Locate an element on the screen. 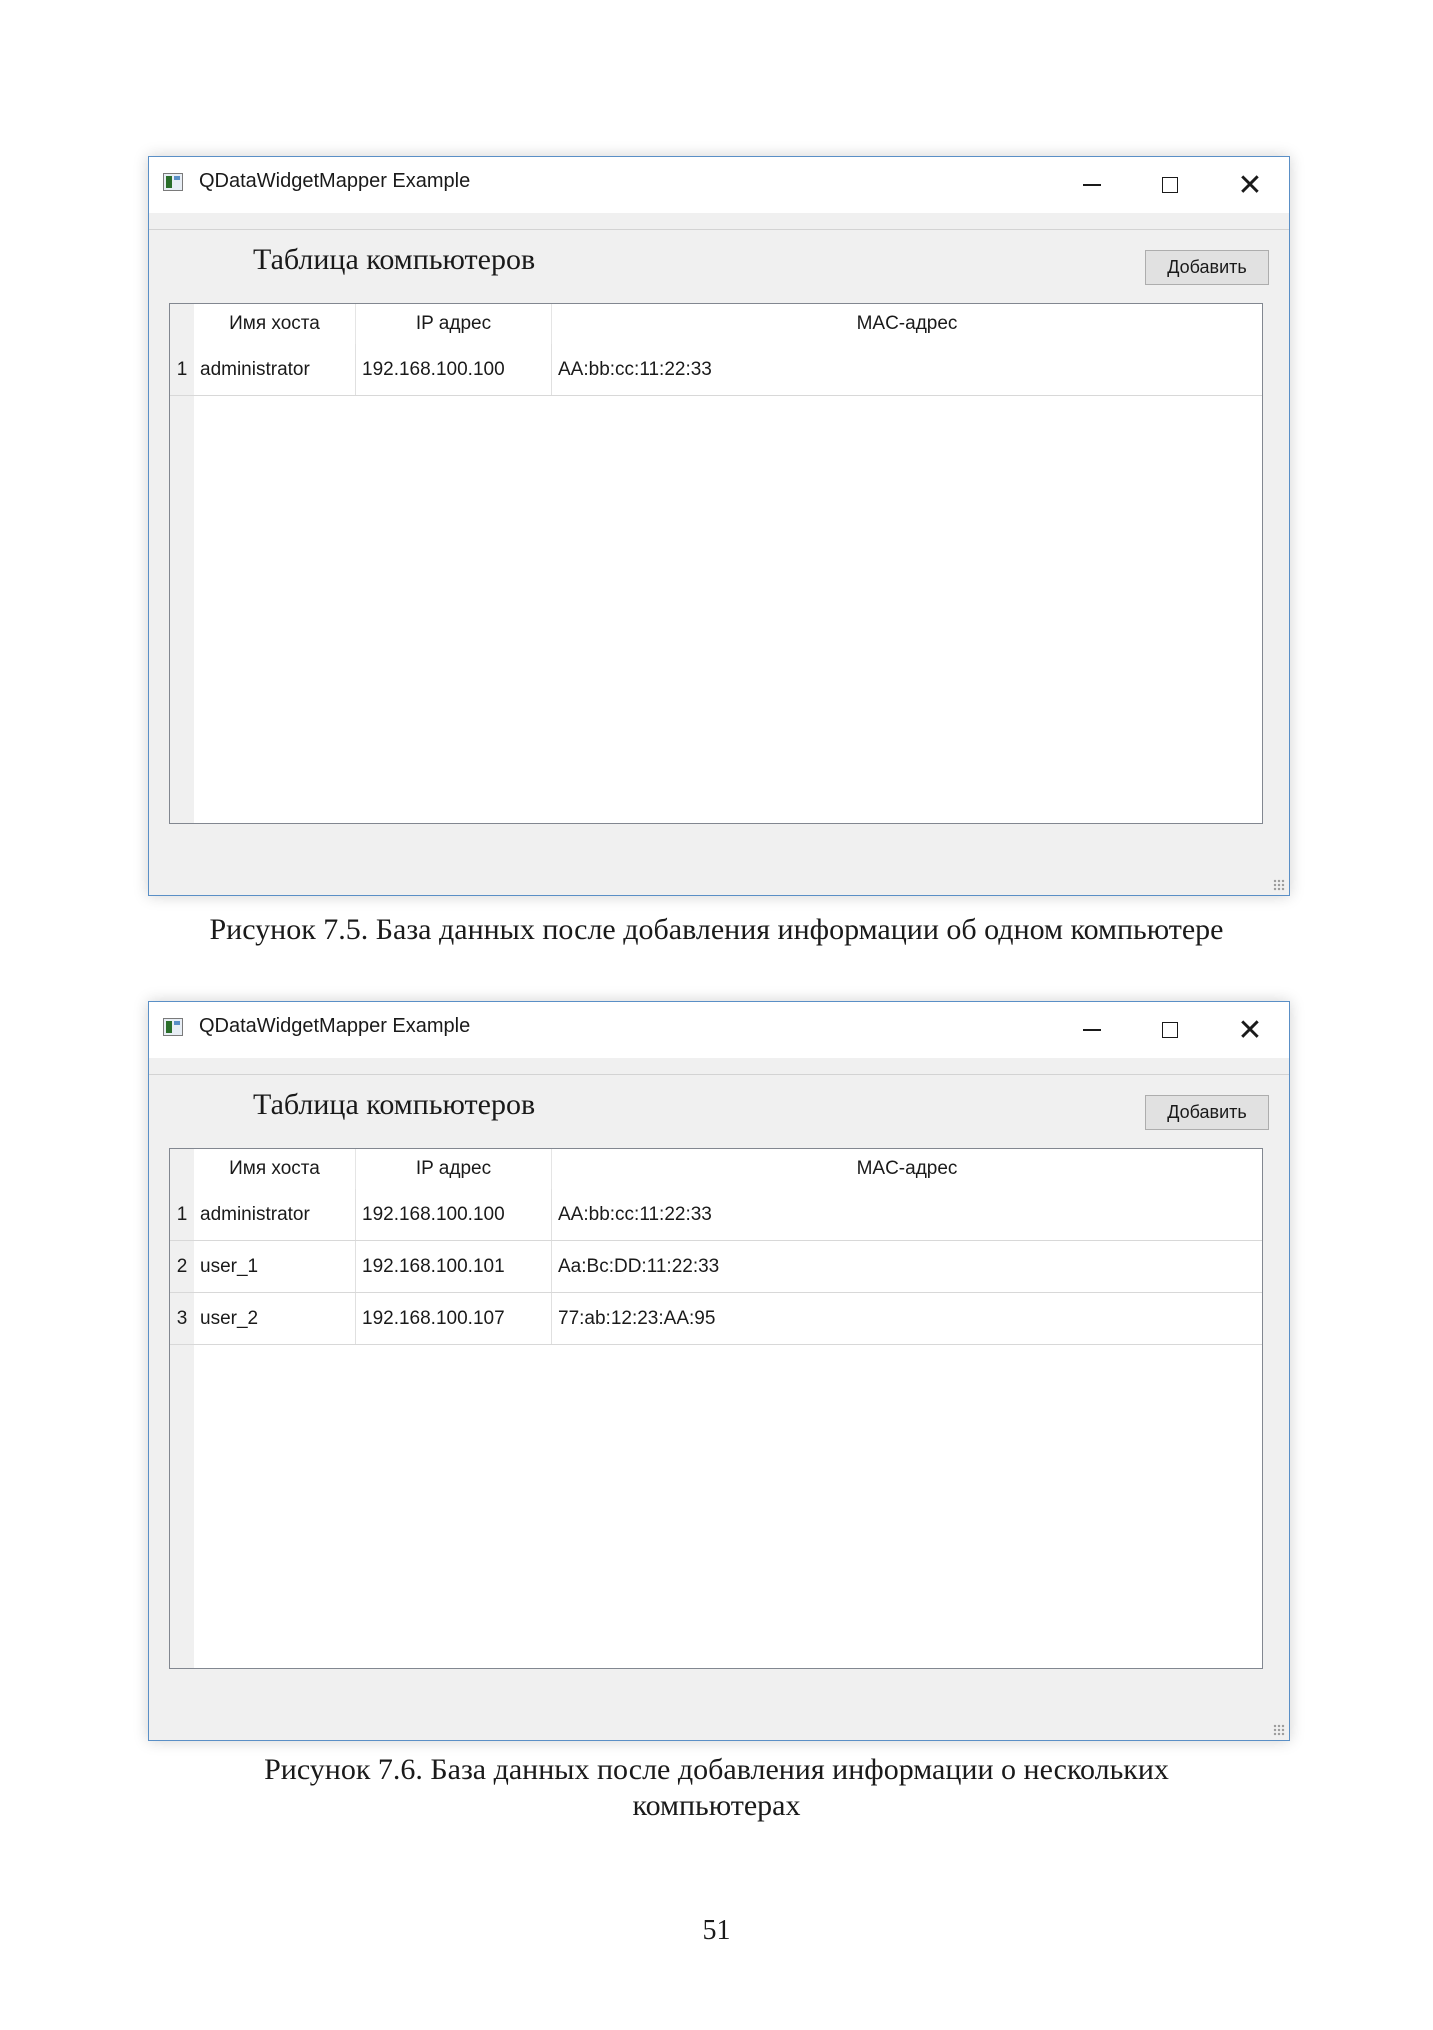  cell-host: user_2 is located at coordinates (275, 1318).